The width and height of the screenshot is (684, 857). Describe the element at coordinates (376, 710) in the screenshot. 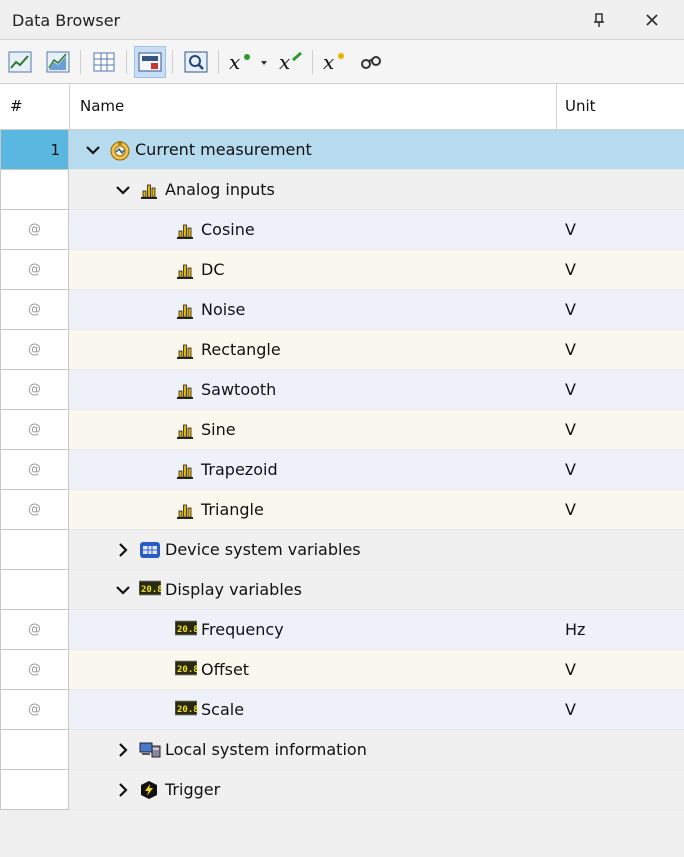

I see `name-cell: 20.8 Scale V` at that location.